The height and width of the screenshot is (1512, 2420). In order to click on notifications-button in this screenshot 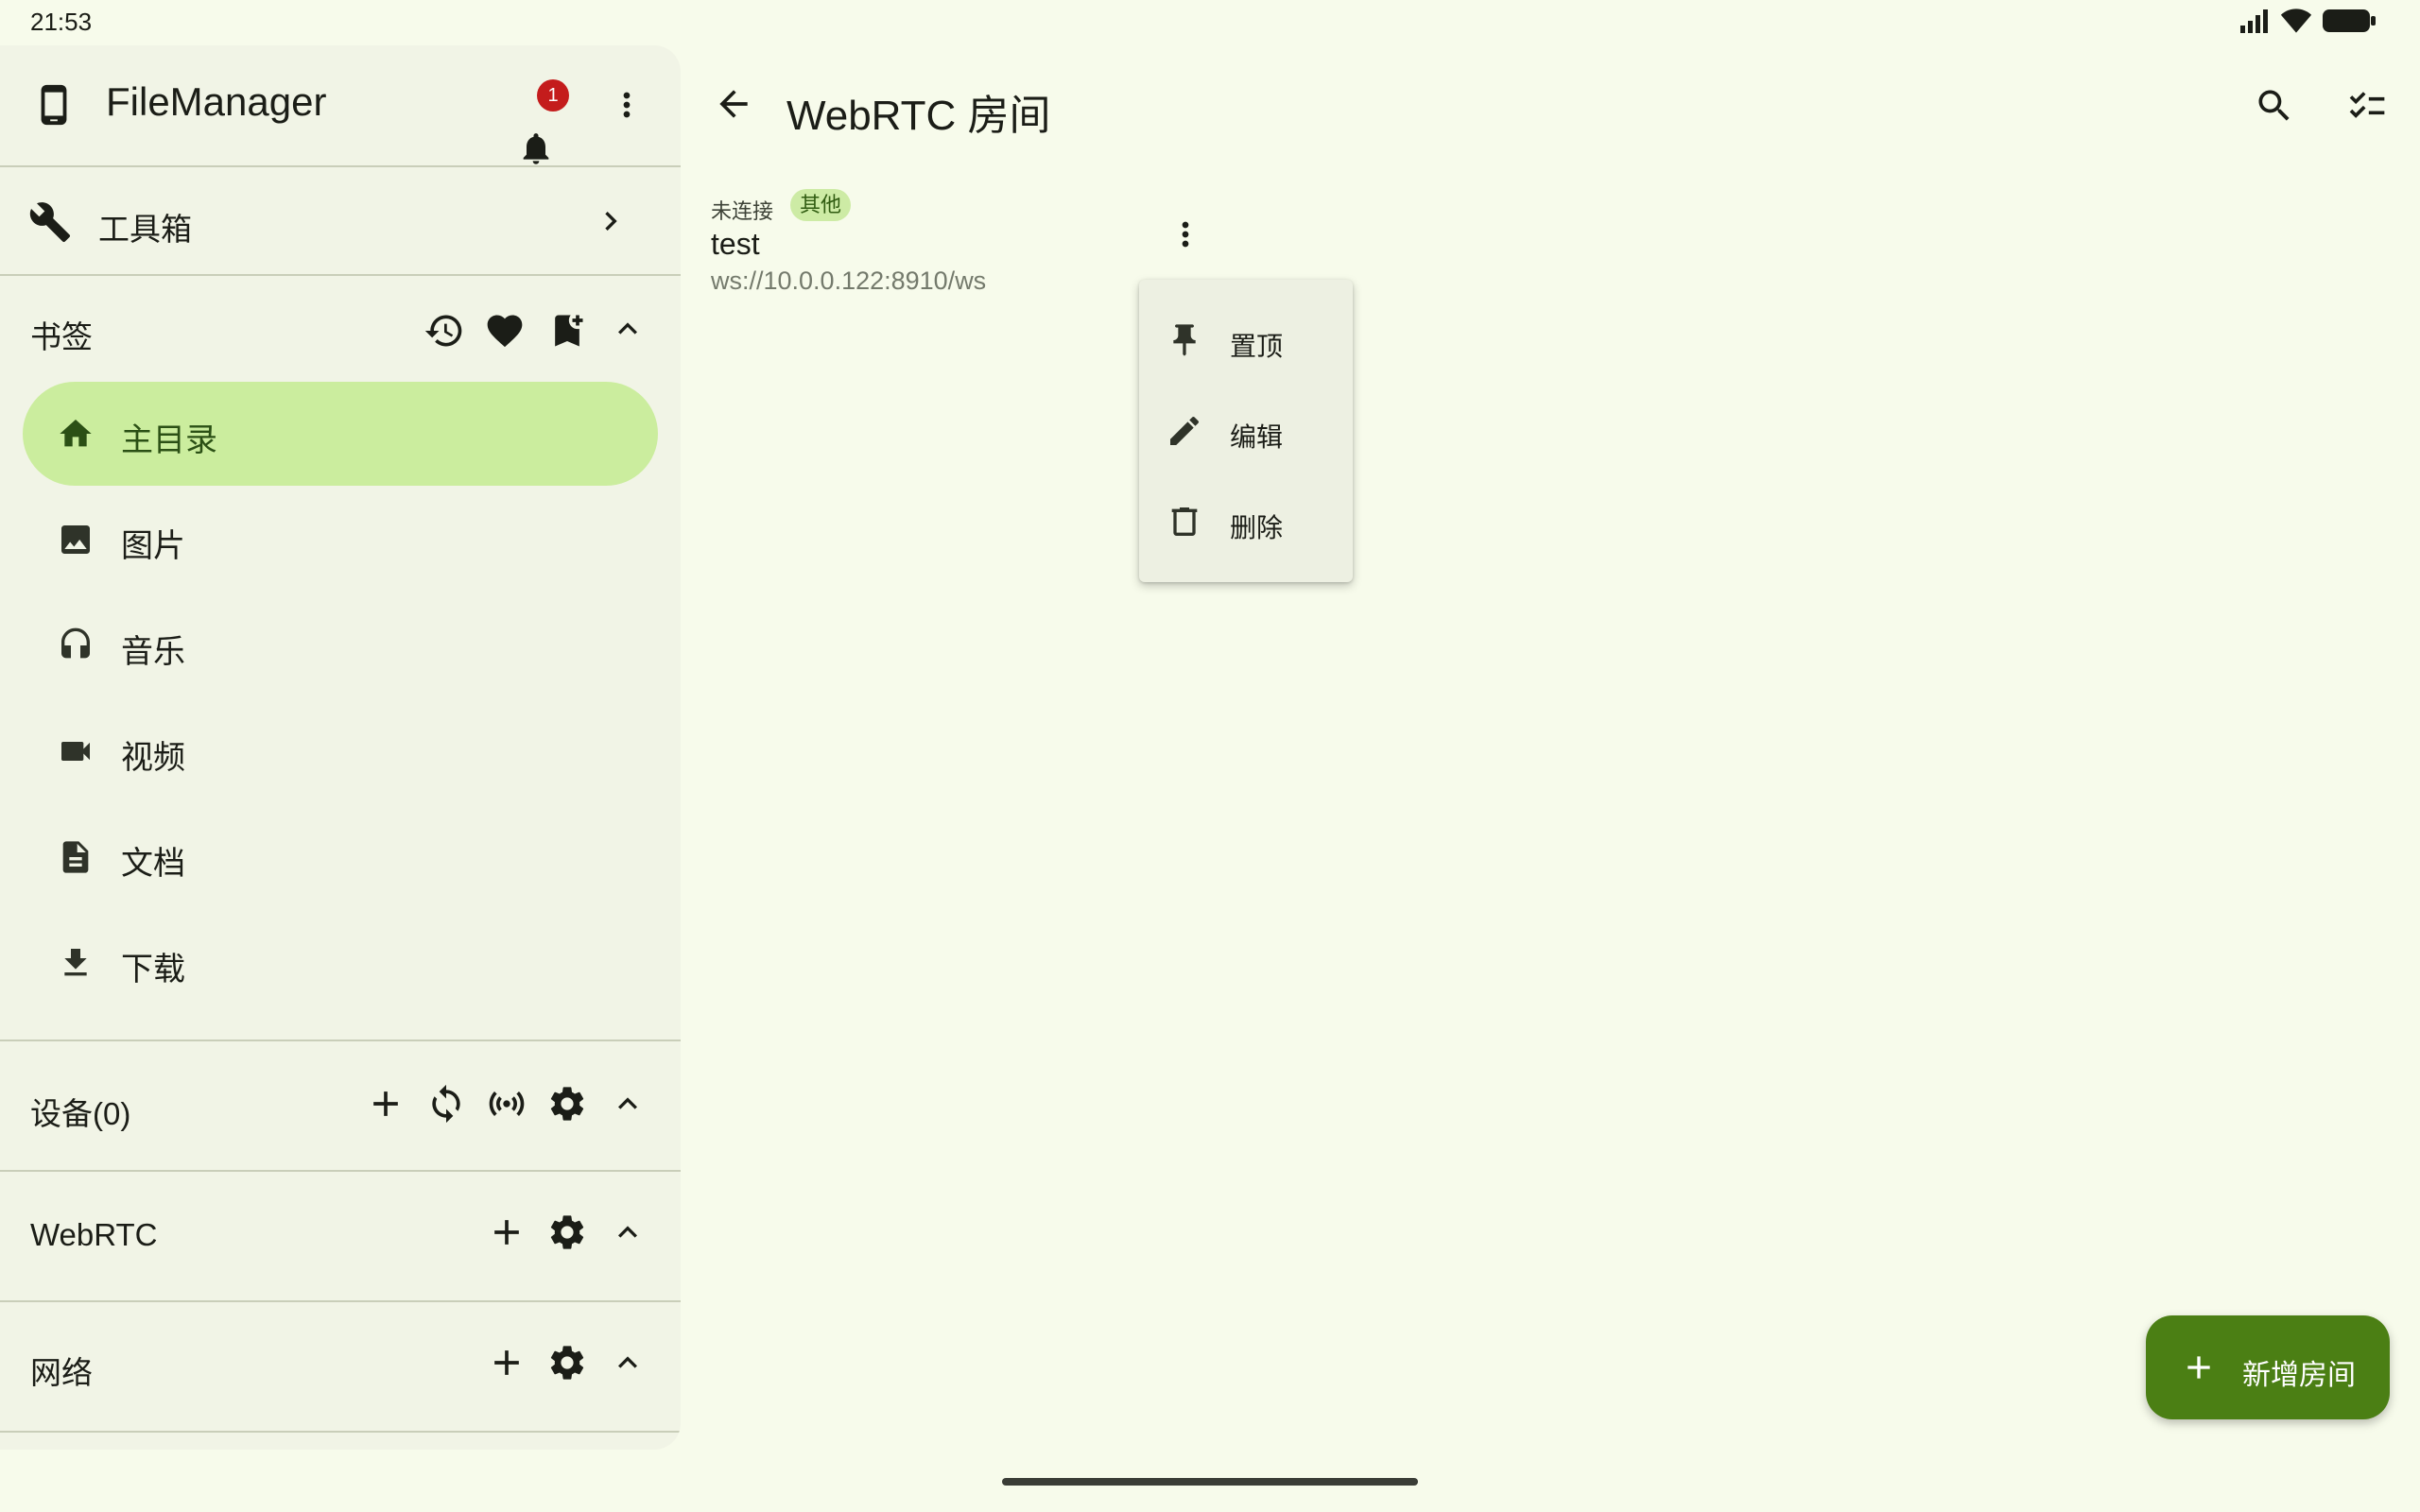, I will do `click(536, 148)`.